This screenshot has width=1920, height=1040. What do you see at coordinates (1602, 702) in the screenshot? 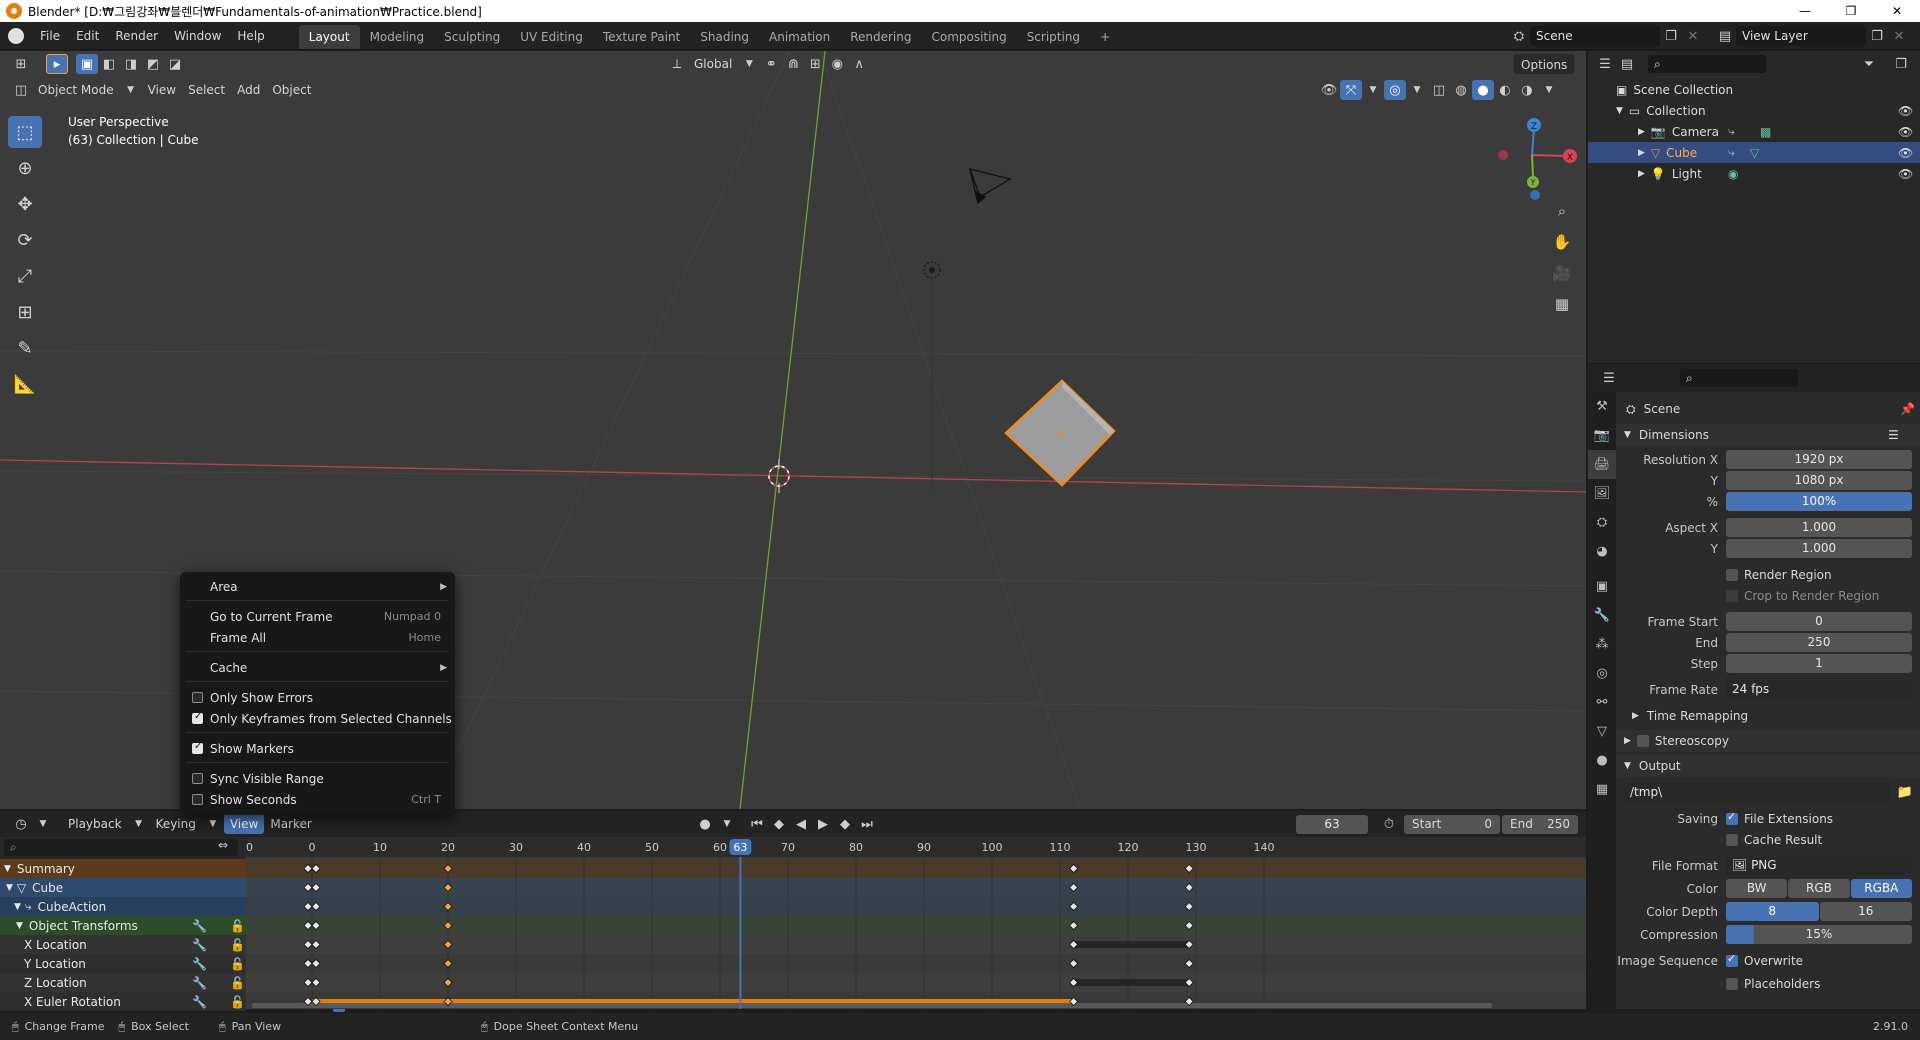
I see `constraints-tab-icon: ⚯` at bounding box center [1602, 702].